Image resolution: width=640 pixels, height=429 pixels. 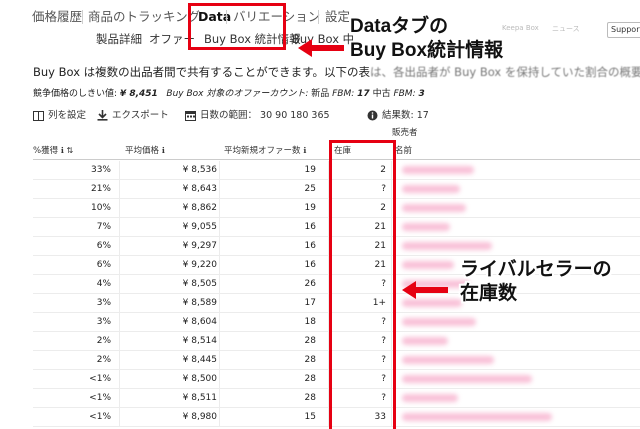 I want to click on new-label: 新品, so click(x=320, y=94).